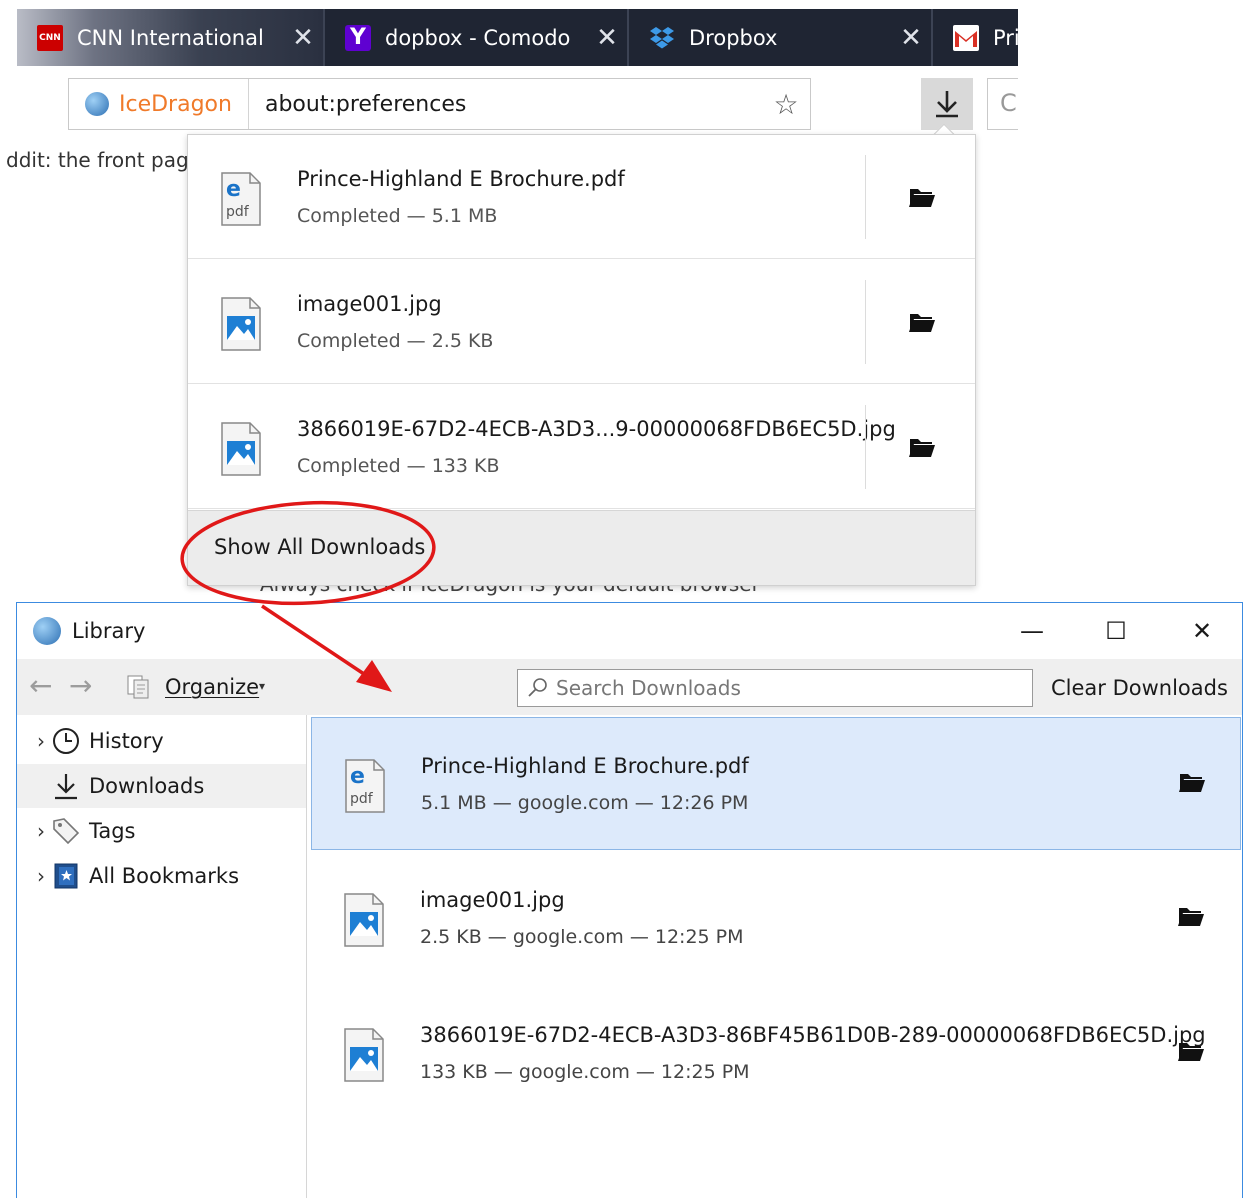 Image resolution: width=1243 pixels, height=1198 pixels. What do you see at coordinates (1139, 688) in the screenshot?
I see `clear-downloads-button: Clear Downloads` at bounding box center [1139, 688].